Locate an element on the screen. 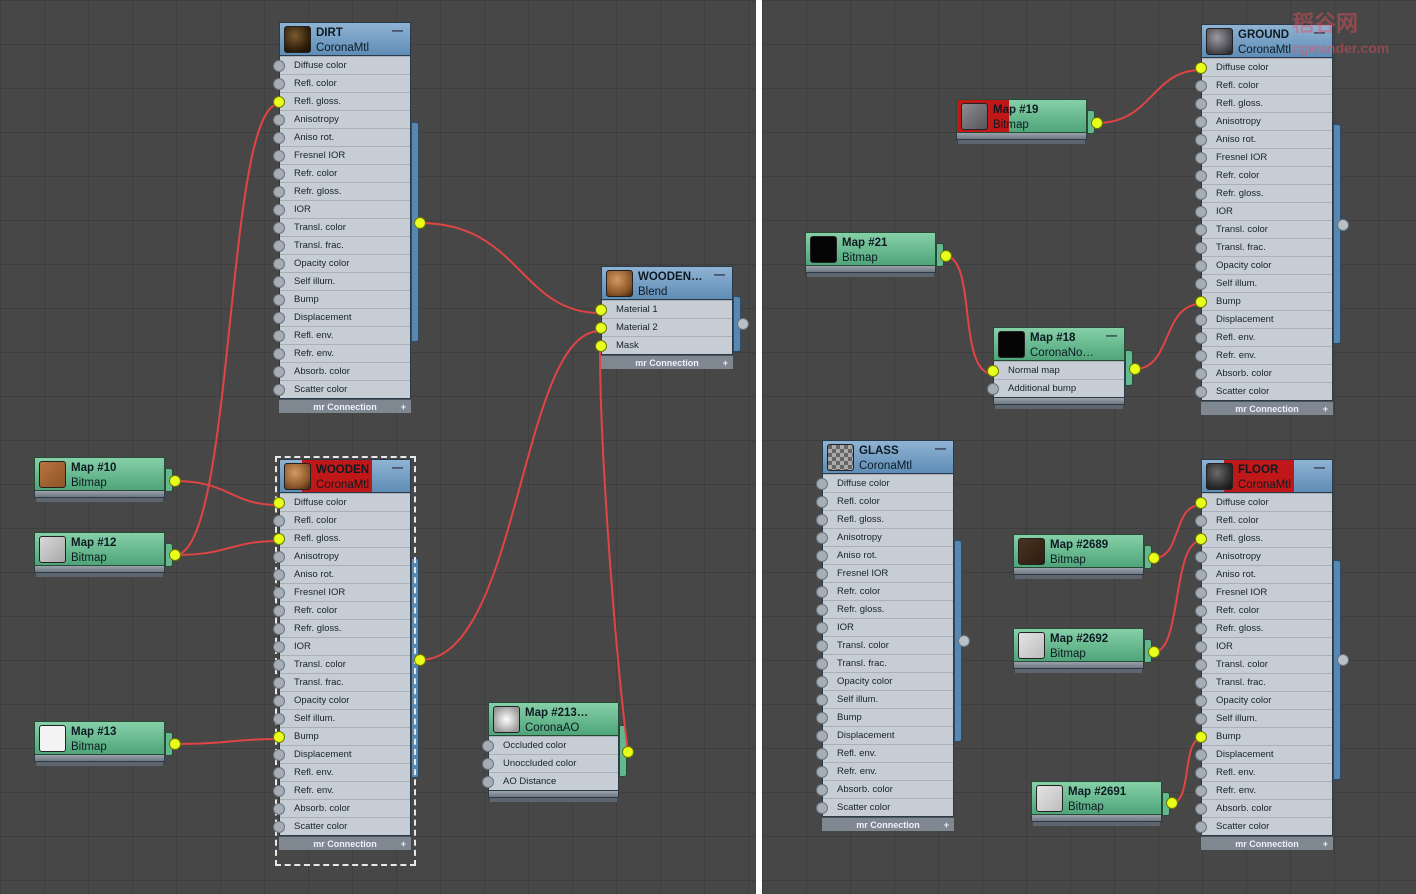 This screenshot has width=1416, height=894. material-slot: Refl. gloss. is located at coordinates (341, 101).